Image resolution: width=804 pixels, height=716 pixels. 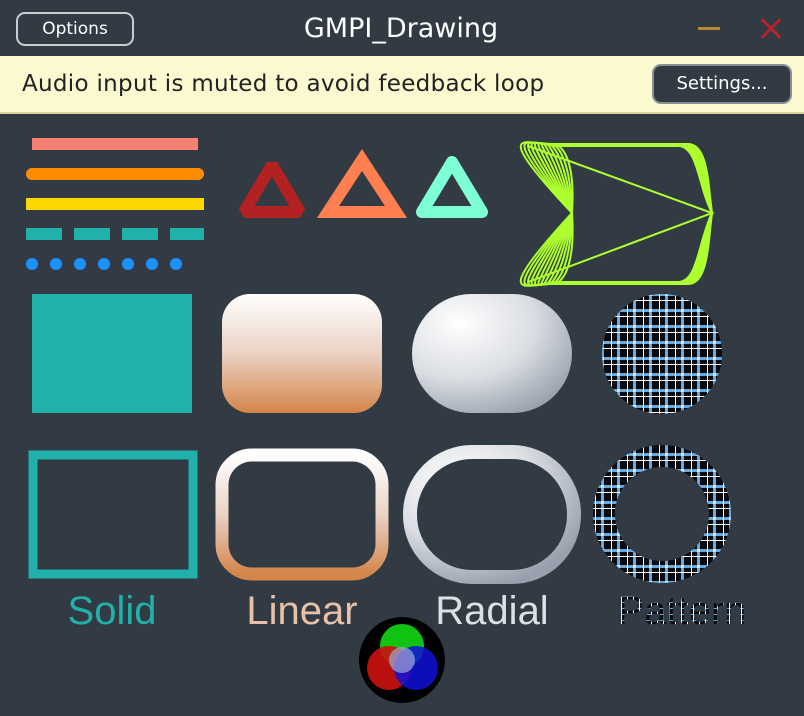 What do you see at coordinates (402, 660) in the screenshot?
I see `rgb-blend-circles` at bounding box center [402, 660].